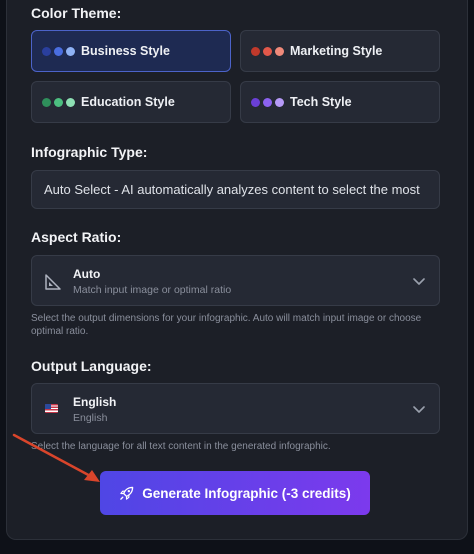 The width and height of the screenshot is (474, 554). Describe the element at coordinates (53, 282) in the screenshot. I see `set-square-icon` at that location.